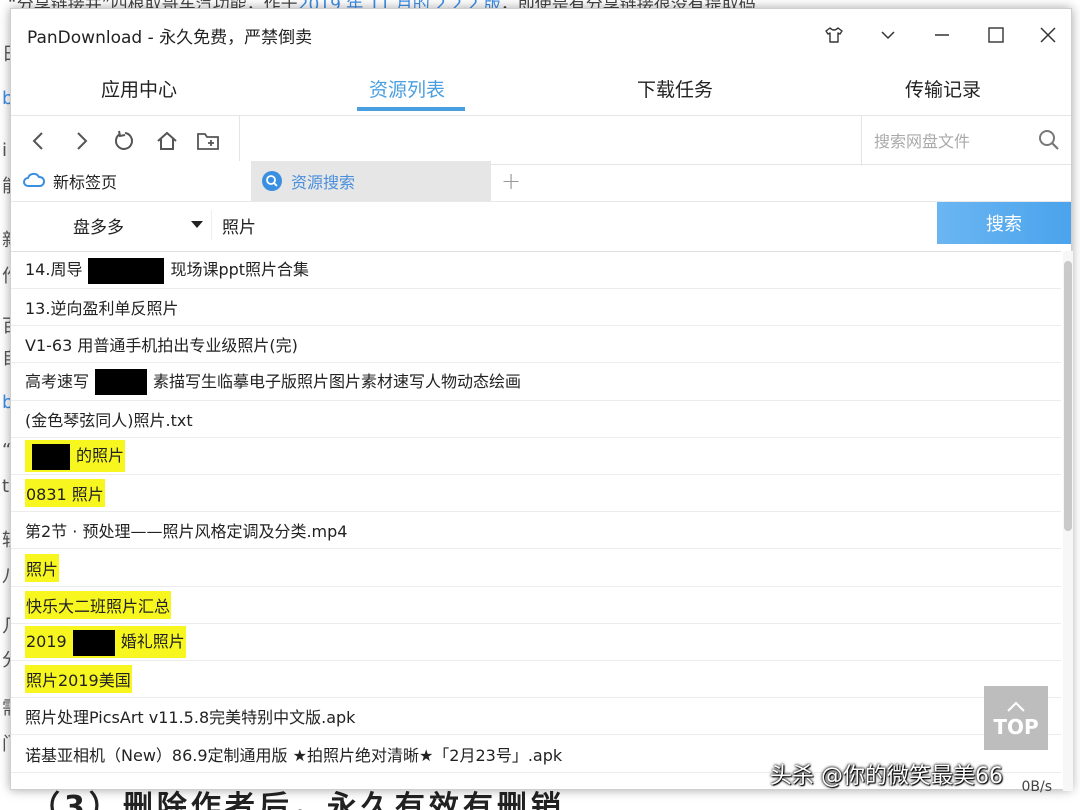  Describe the element at coordinates (323, 182) in the screenshot. I see `sub-tab-label: 资源搜索` at that location.